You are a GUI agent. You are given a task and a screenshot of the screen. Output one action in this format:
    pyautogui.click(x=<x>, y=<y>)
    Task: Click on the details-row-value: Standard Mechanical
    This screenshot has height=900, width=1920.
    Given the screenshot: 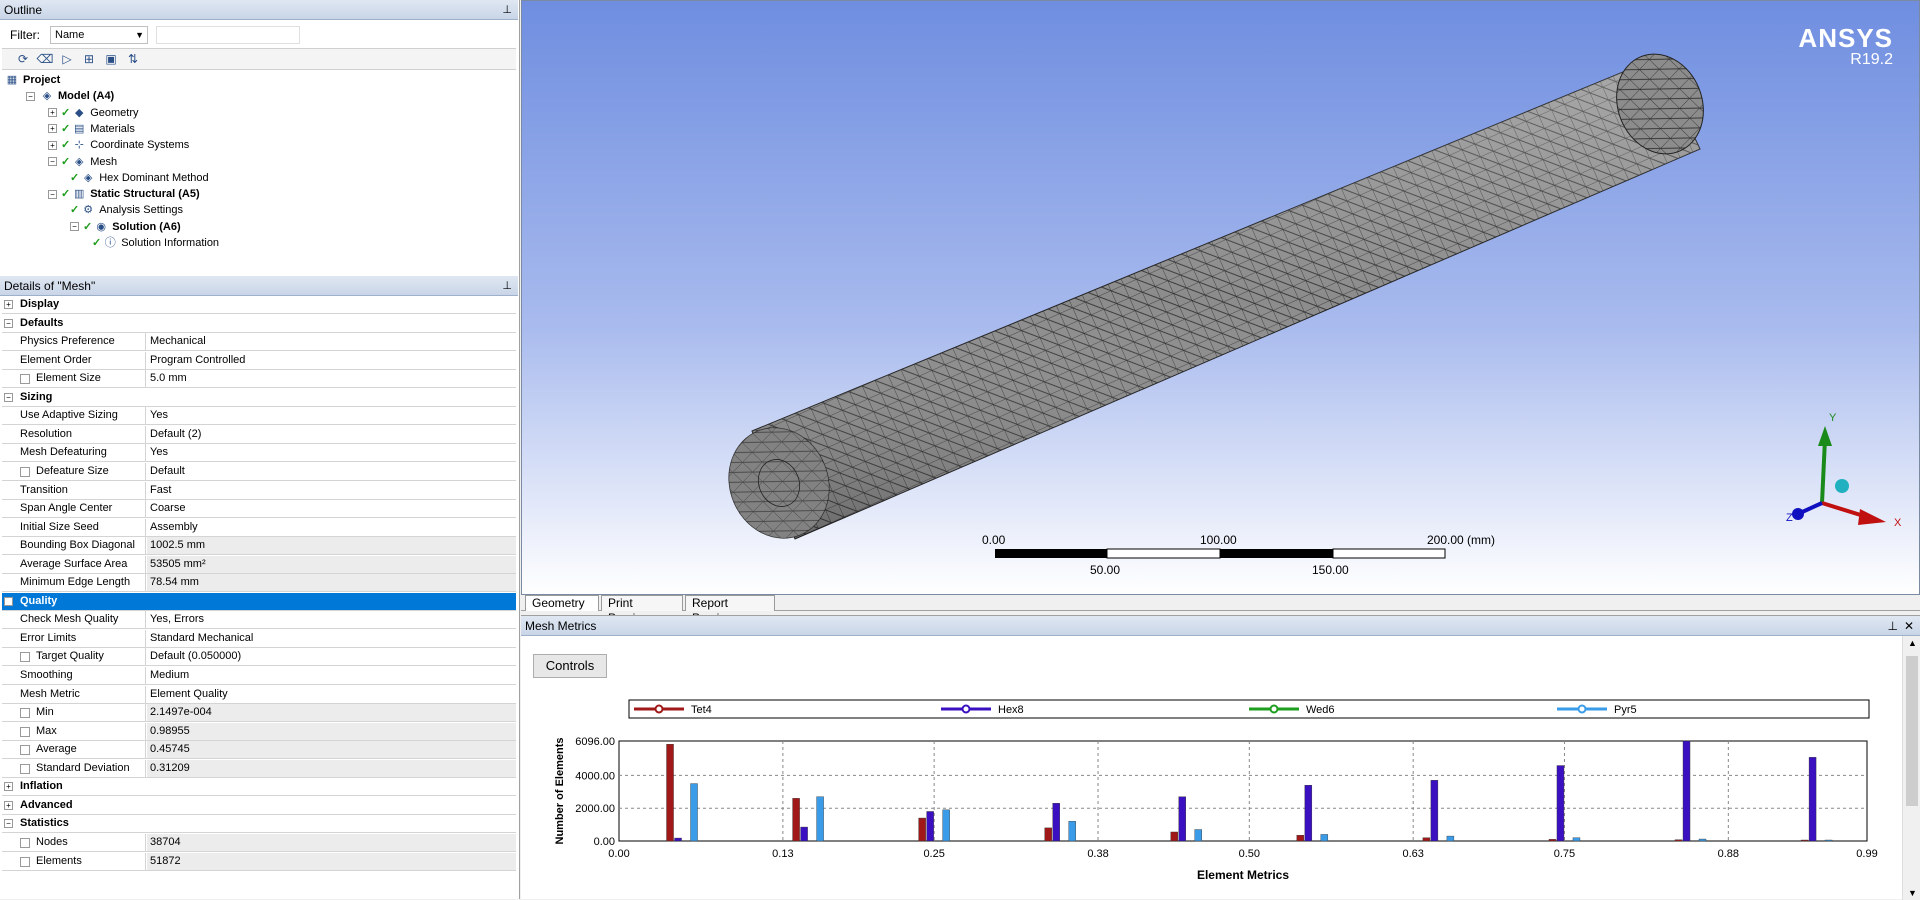 What is the action you would take?
    pyautogui.click(x=331, y=638)
    